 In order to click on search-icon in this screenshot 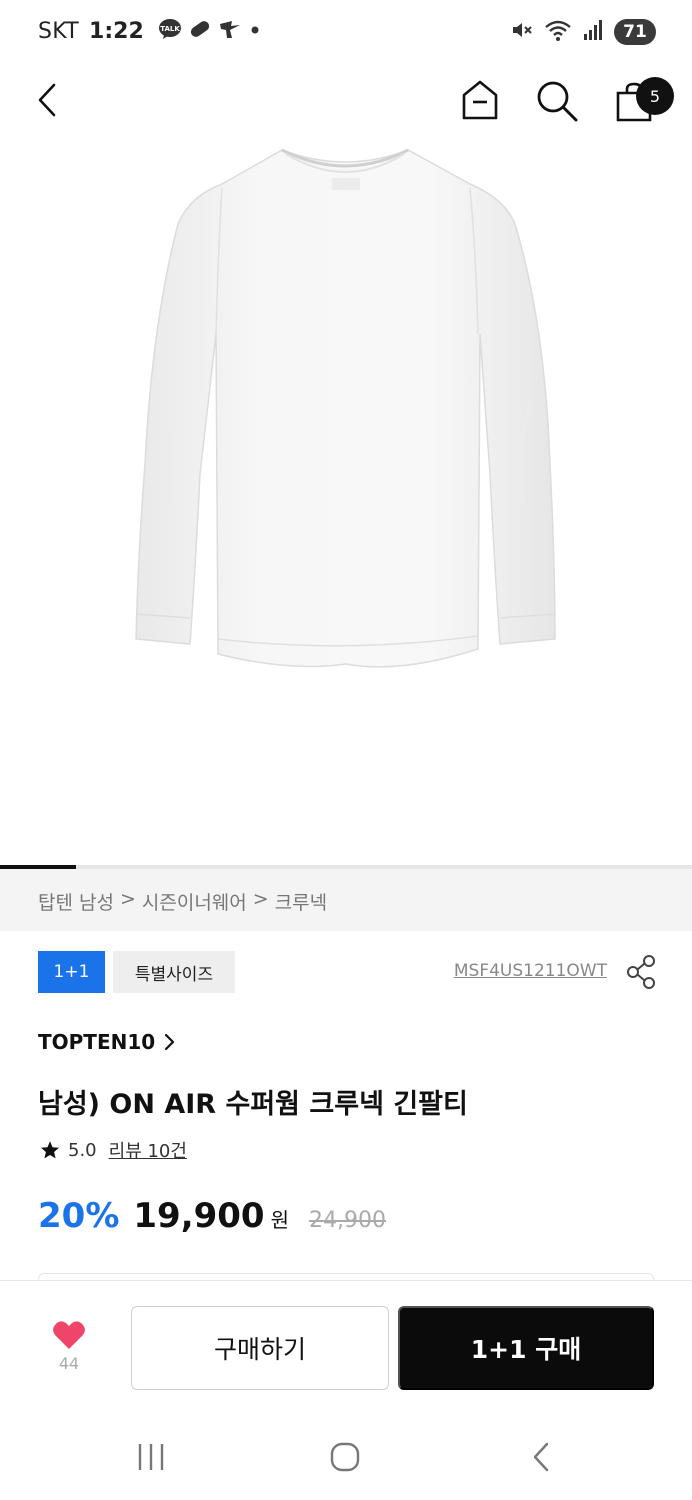, I will do `click(557, 101)`.